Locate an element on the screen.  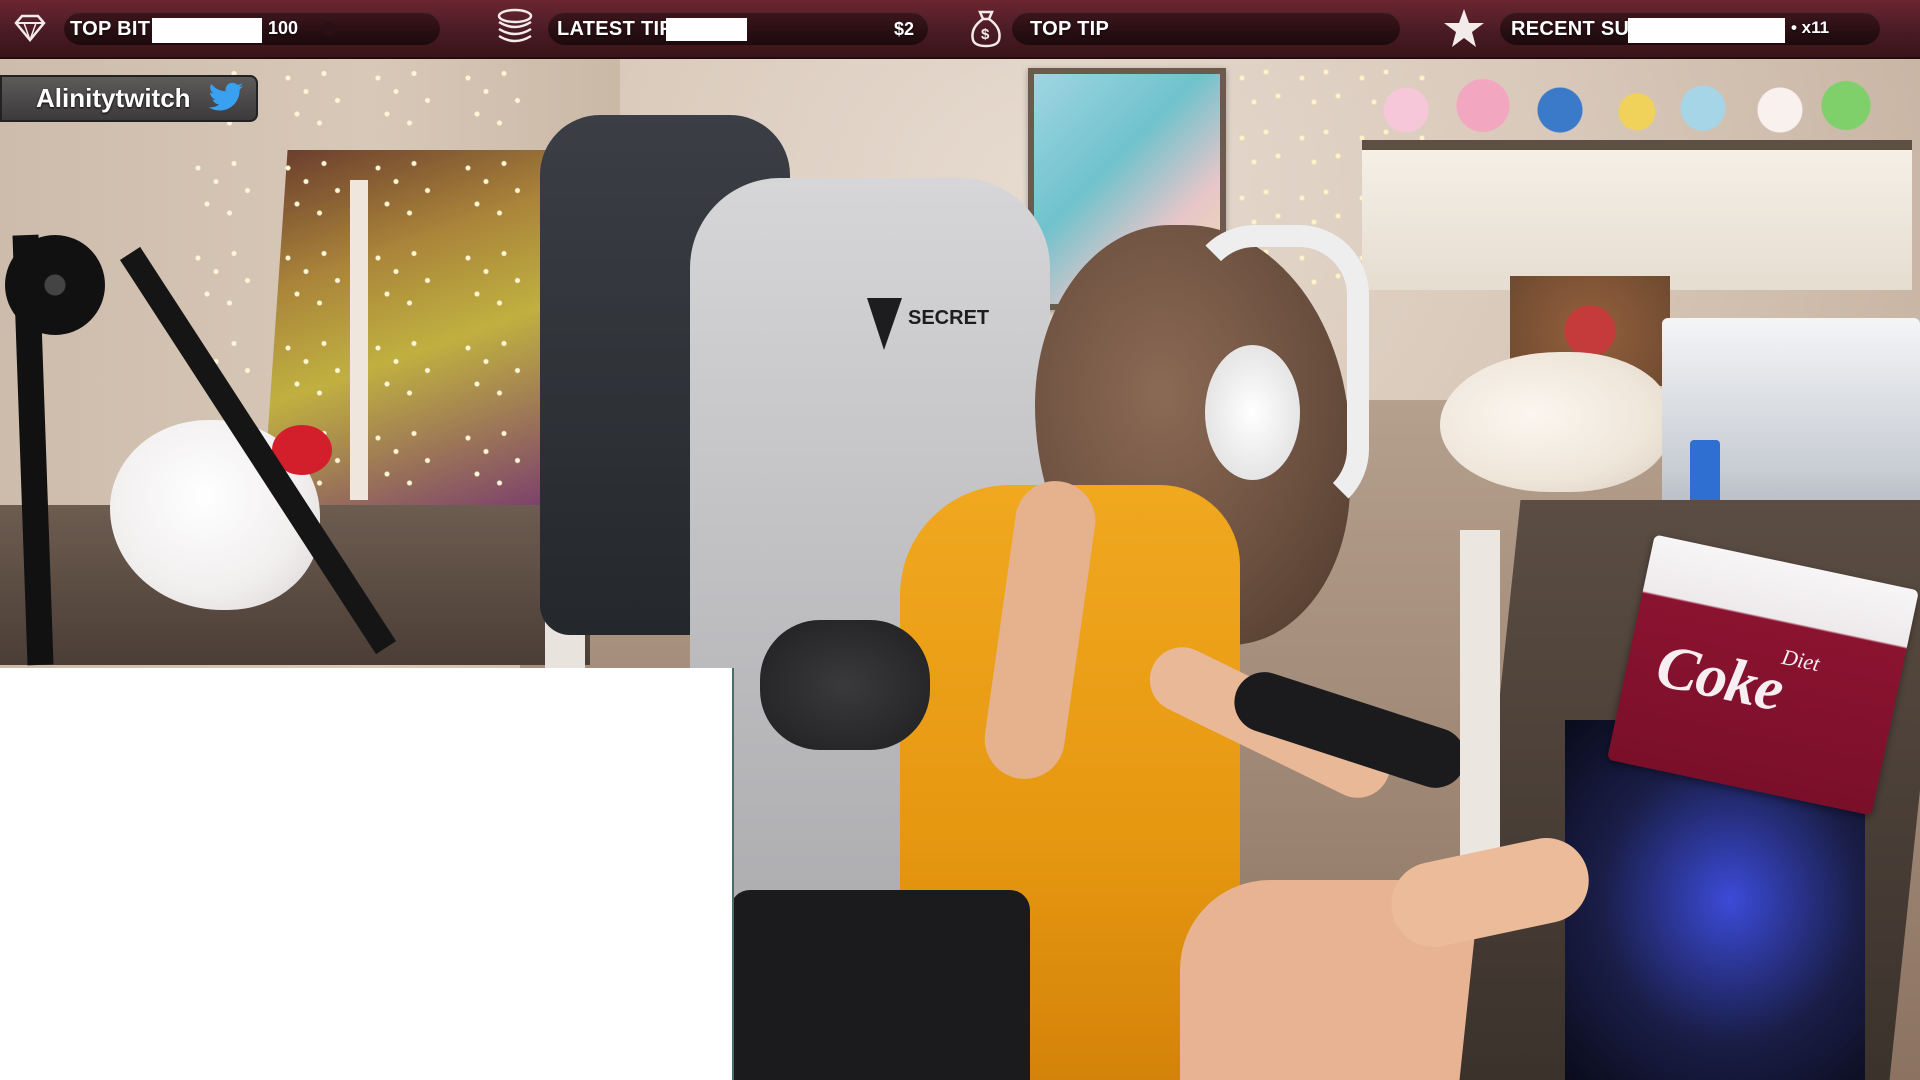
white-sideboard is located at coordinates (1637, 215).